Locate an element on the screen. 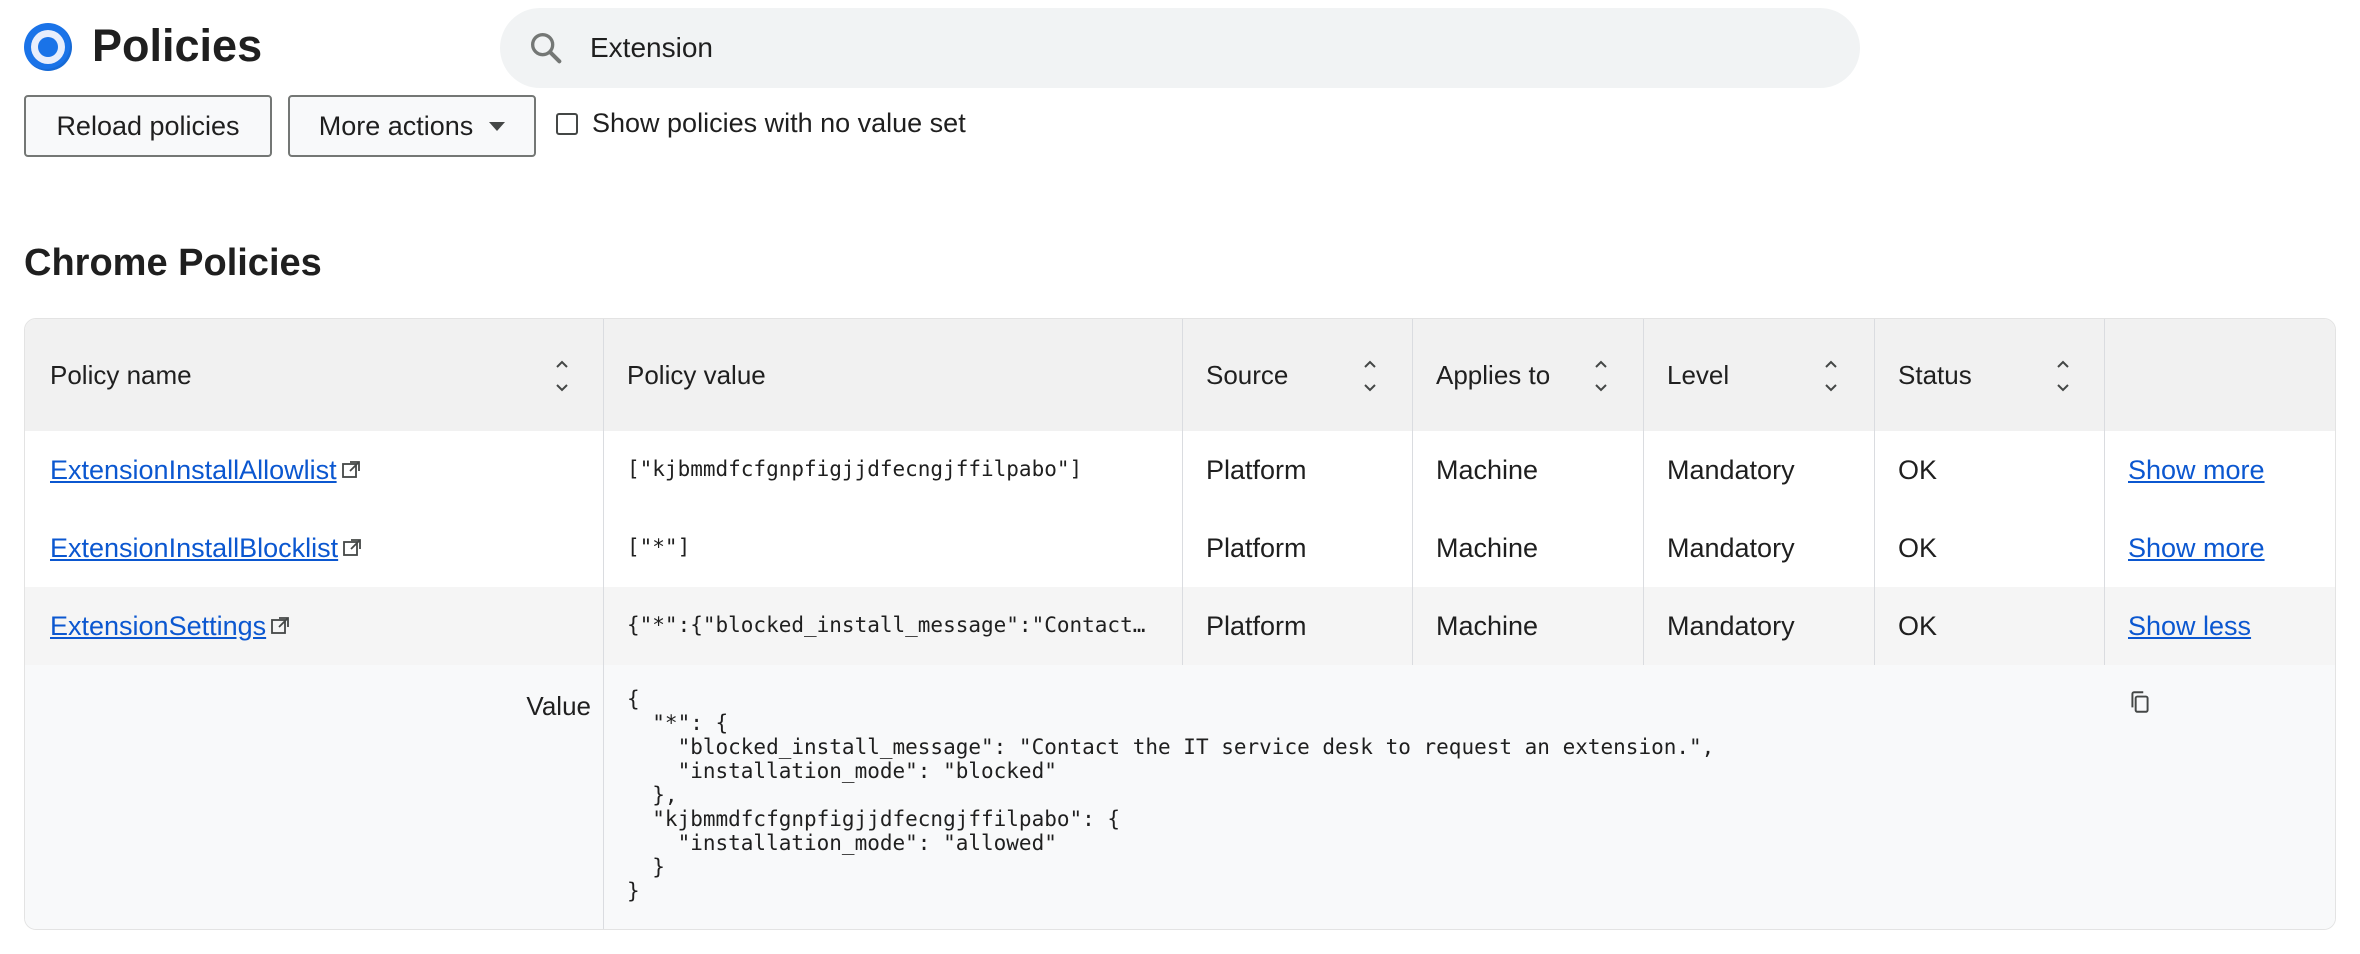 Image resolution: width=2360 pixels, height=954 pixels. chrome-logo-icon is located at coordinates (48, 47).